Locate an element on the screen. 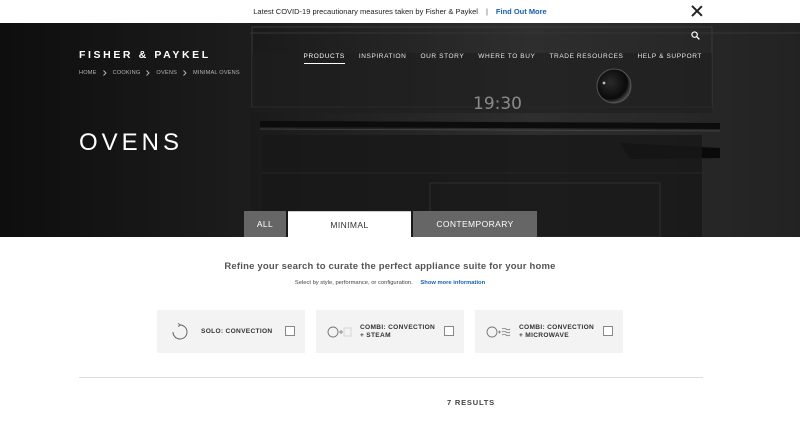 This screenshot has width=800, height=429. nav-our-story: OUR STORY is located at coordinates (442, 58).